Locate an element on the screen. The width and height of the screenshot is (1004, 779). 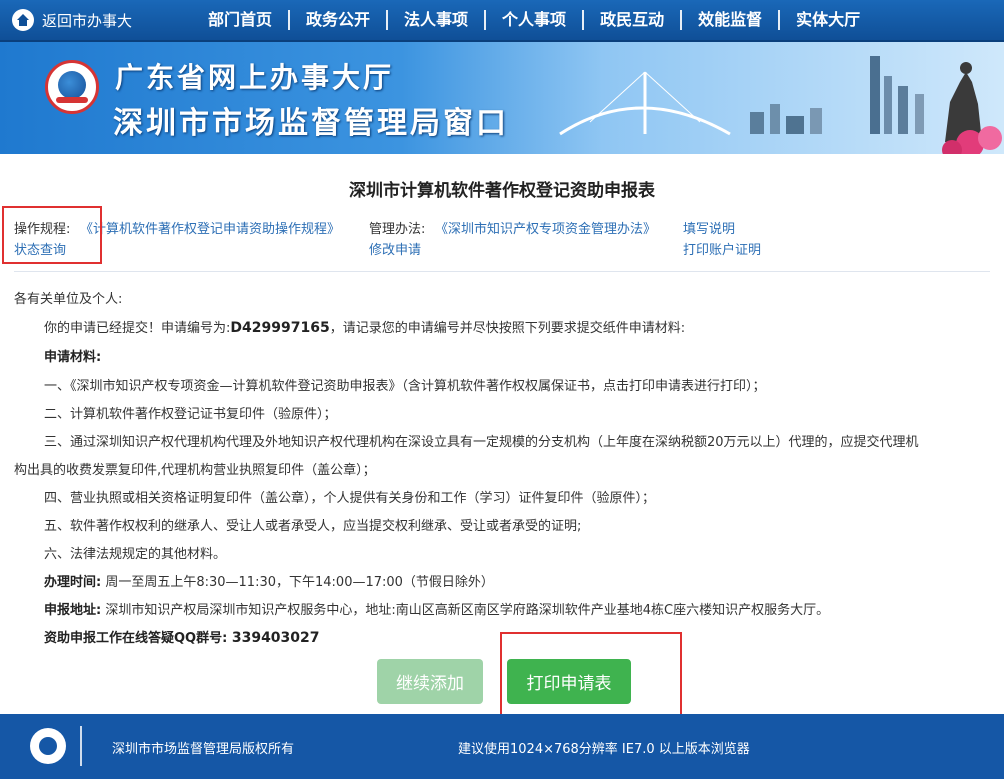
fill-instructions-link: 填写说明 is located at coordinates (709, 227).